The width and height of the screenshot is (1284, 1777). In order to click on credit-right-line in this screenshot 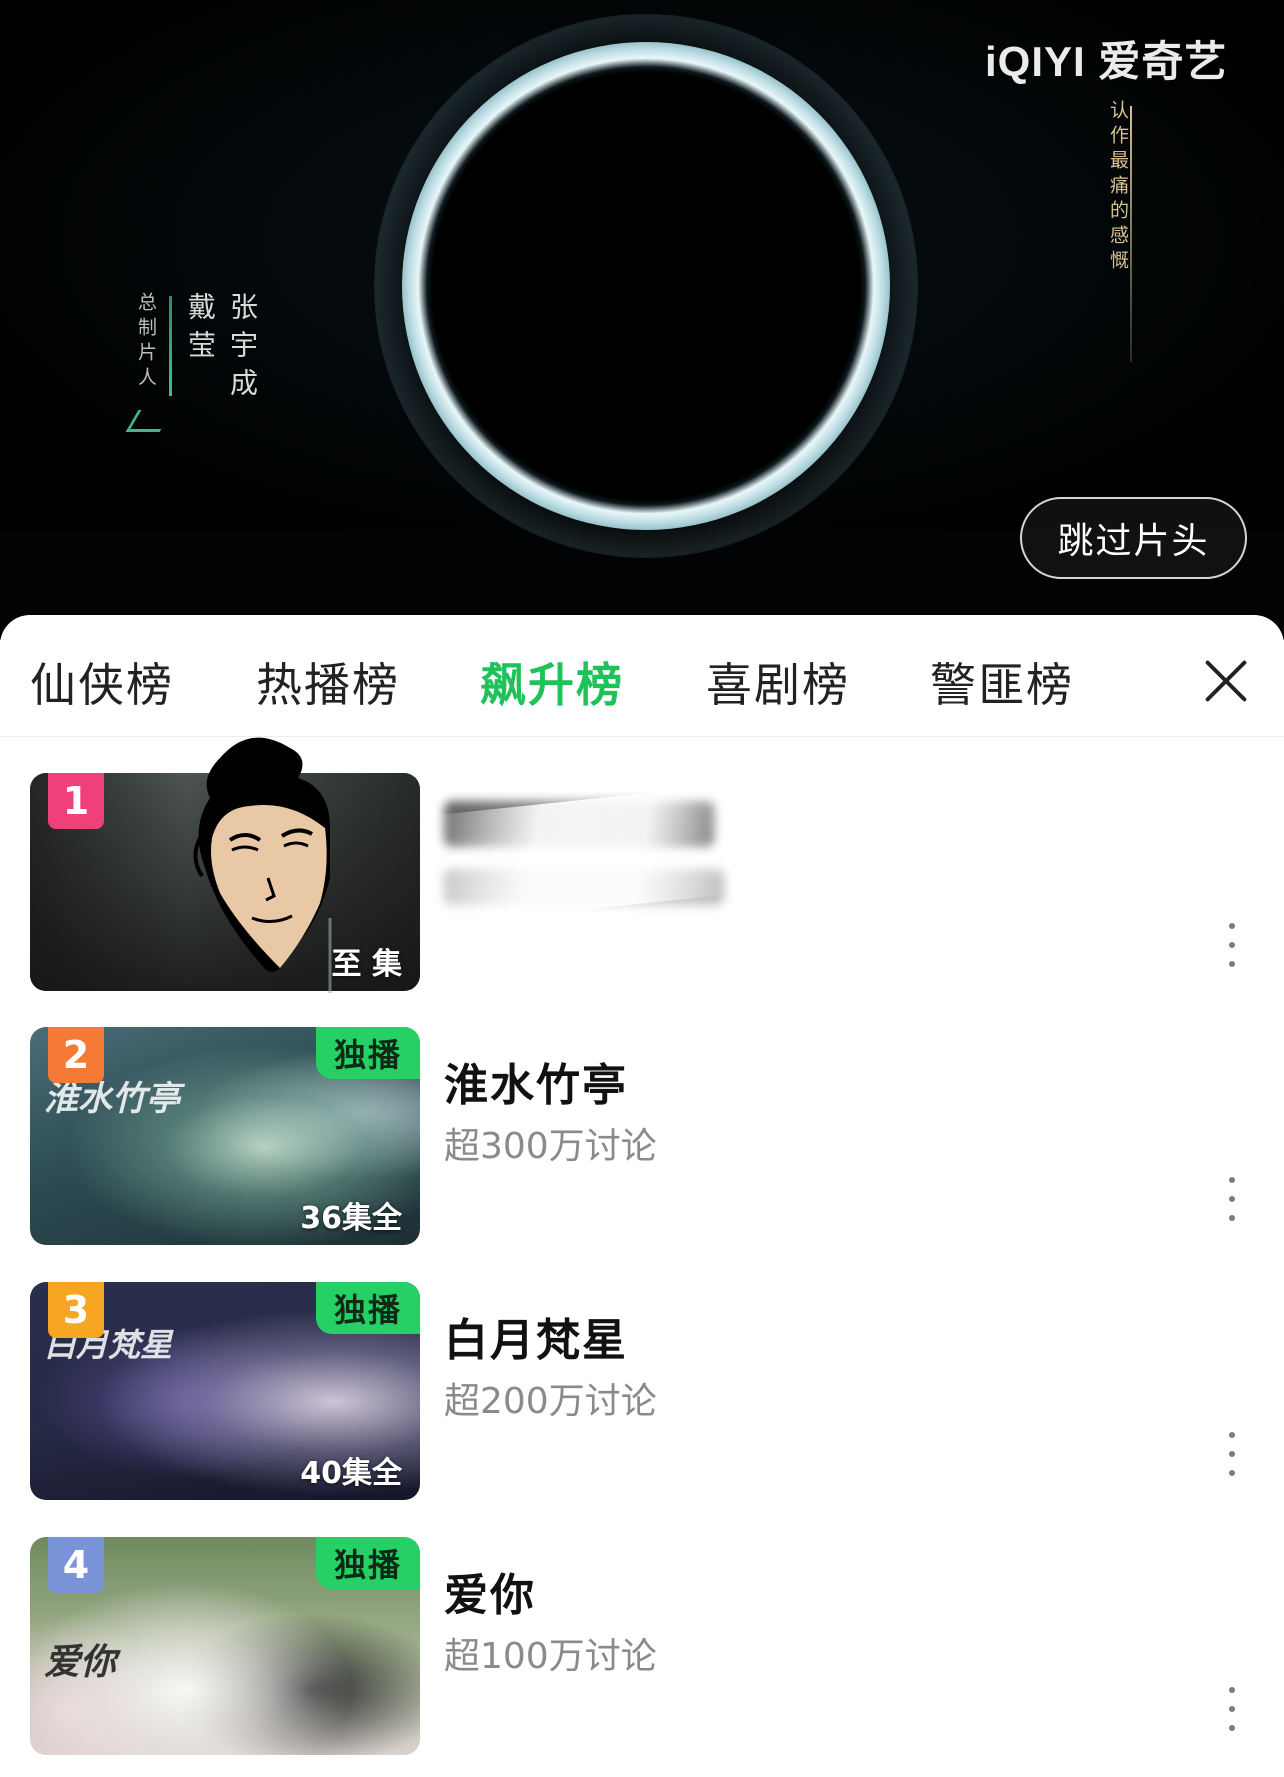, I will do `click(1131, 234)`.